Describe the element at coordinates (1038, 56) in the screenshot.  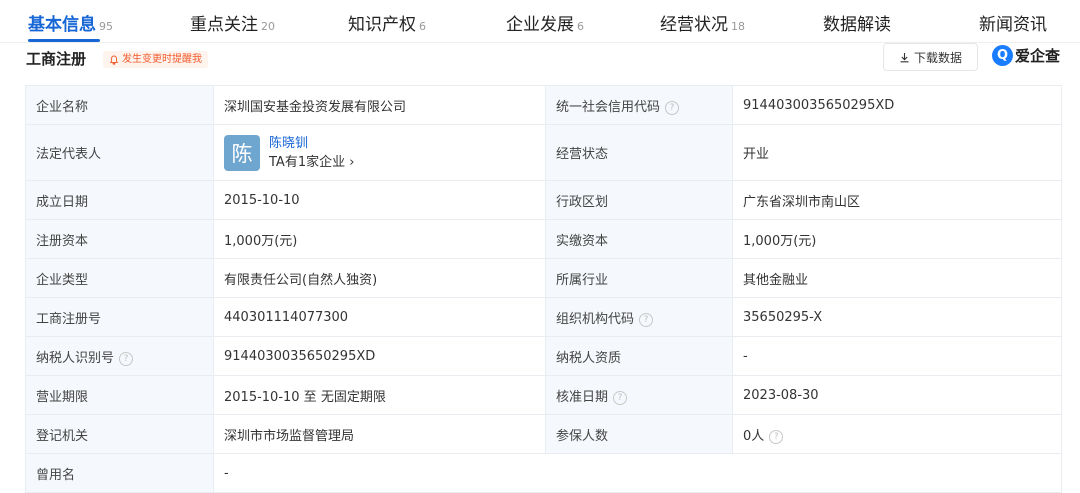
I see `brand-name: 爱企查` at that location.